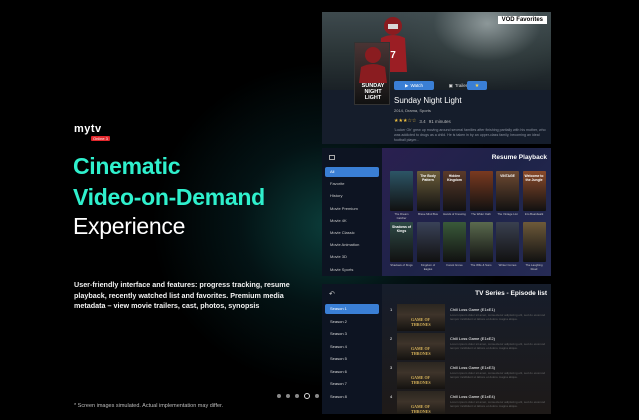 This screenshot has width=639, height=420. What do you see at coordinates (352, 270) in the screenshot?
I see `category-item: Movie Sports` at bounding box center [352, 270].